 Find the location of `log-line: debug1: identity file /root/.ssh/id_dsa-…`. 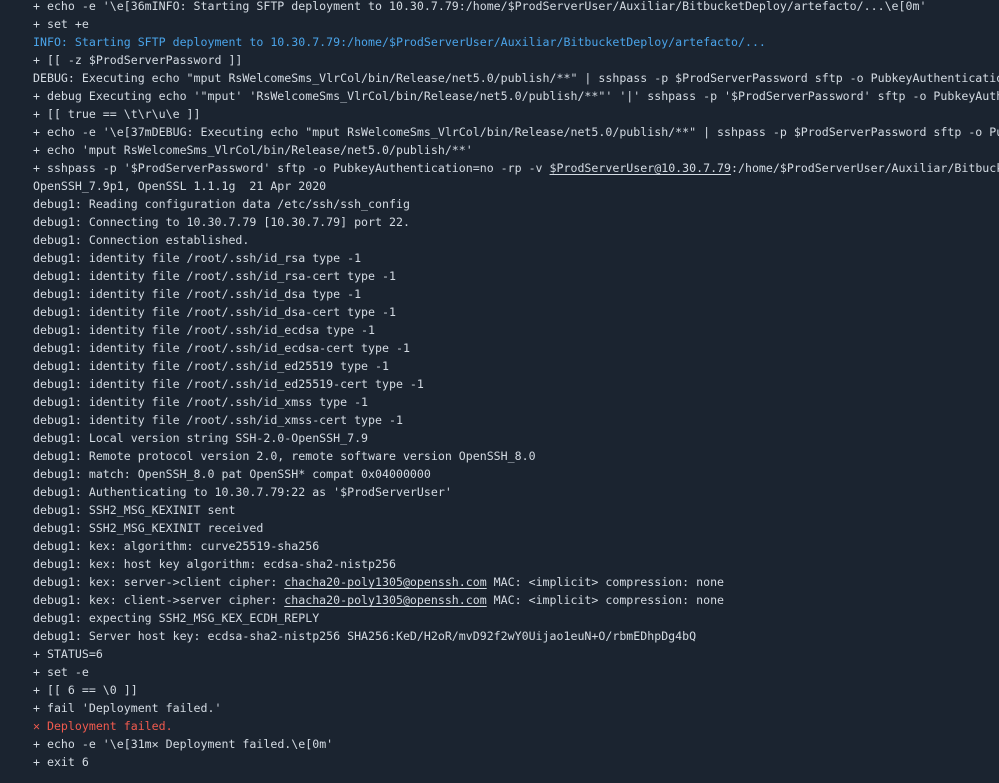

log-line: debug1: identity file /root/.ssh/id_dsa-… is located at coordinates (516, 312).